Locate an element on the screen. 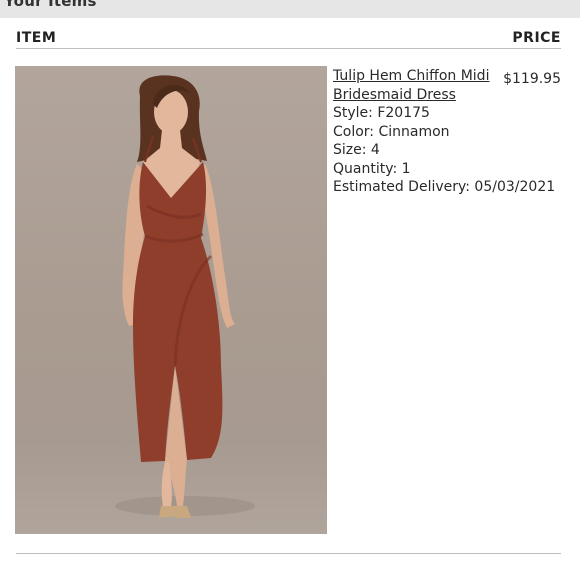 The height and width of the screenshot is (580, 580). column-header-price: PRICE is located at coordinates (536, 38).